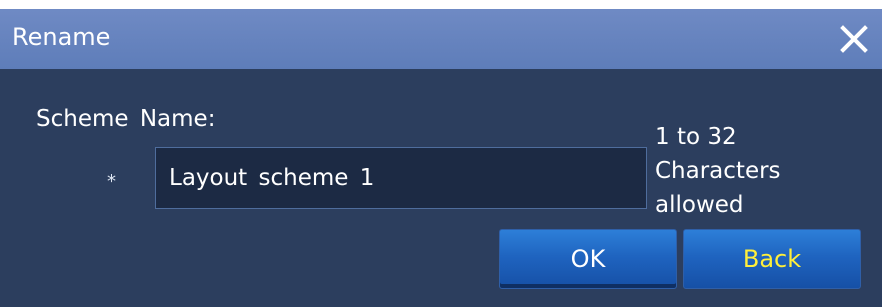  Describe the element at coordinates (401, 178) in the screenshot. I see `scheme-name-input` at that location.